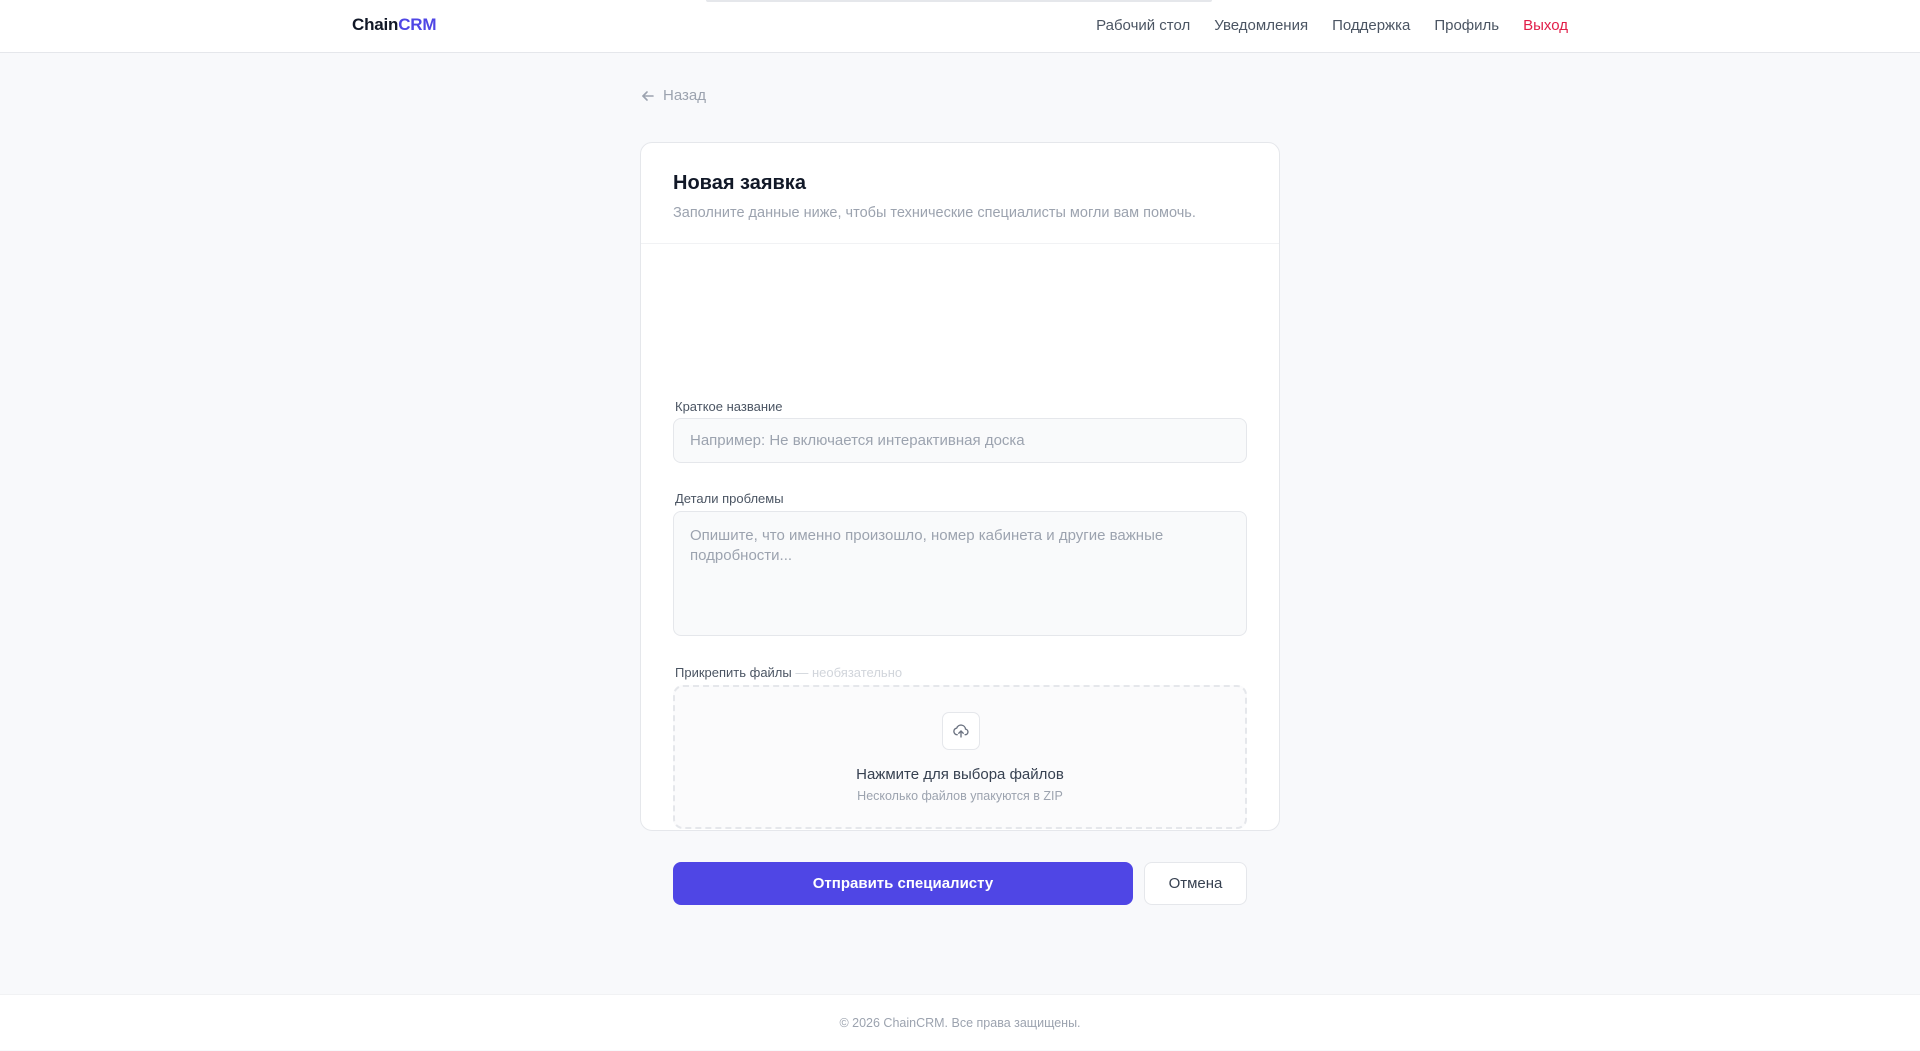 The height and width of the screenshot is (1051, 1920). Describe the element at coordinates (1143, 25) in the screenshot. I see `nav-item-dashboard: Рабочий стол` at that location.